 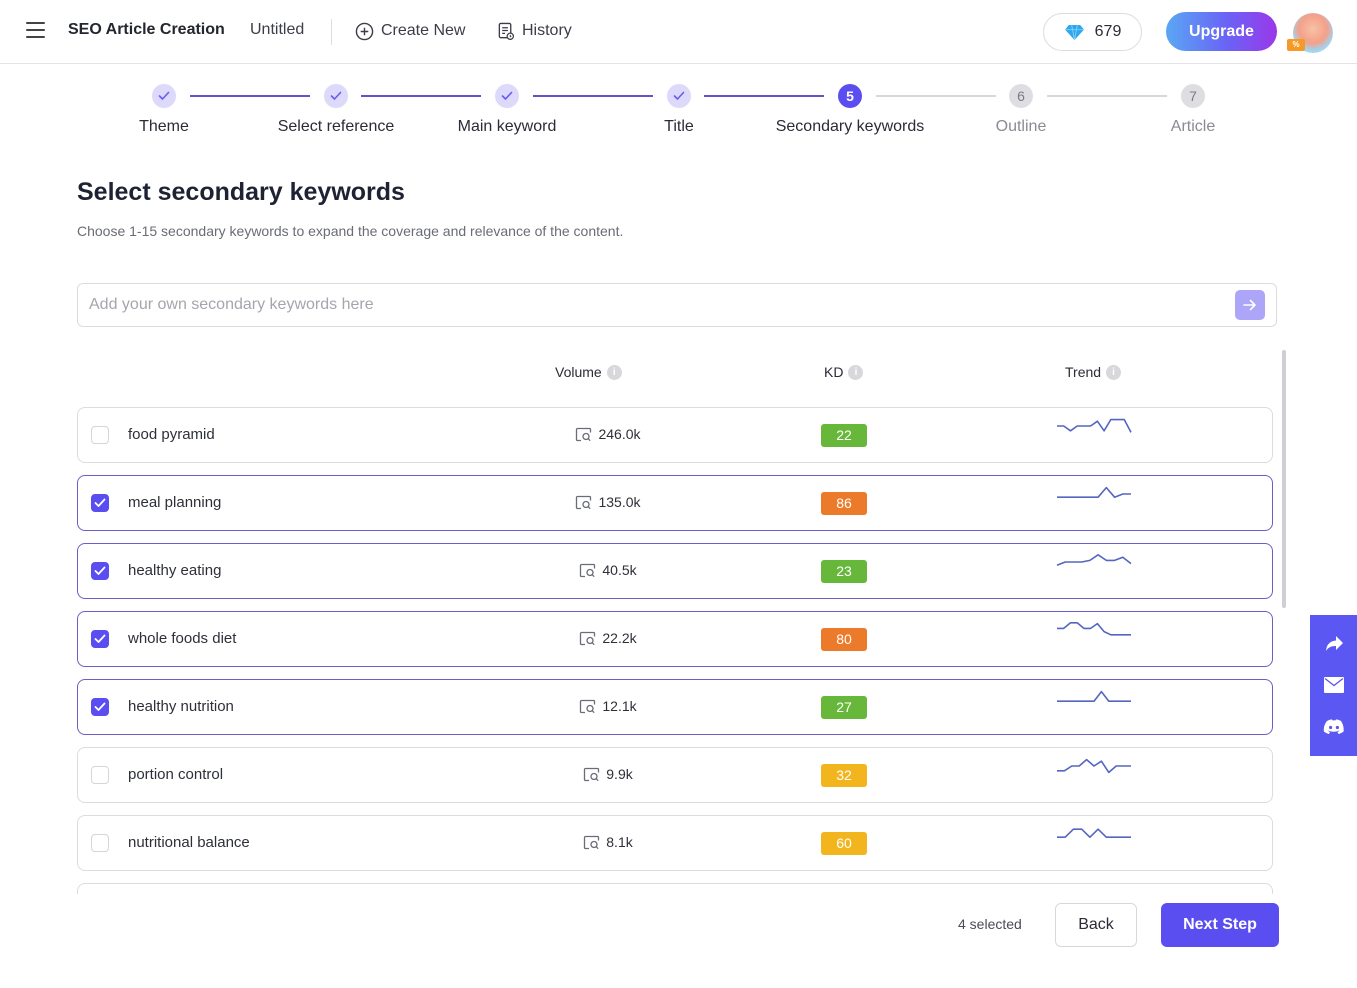 I want to click on back-button: Back, so click(x=1096, y=925).